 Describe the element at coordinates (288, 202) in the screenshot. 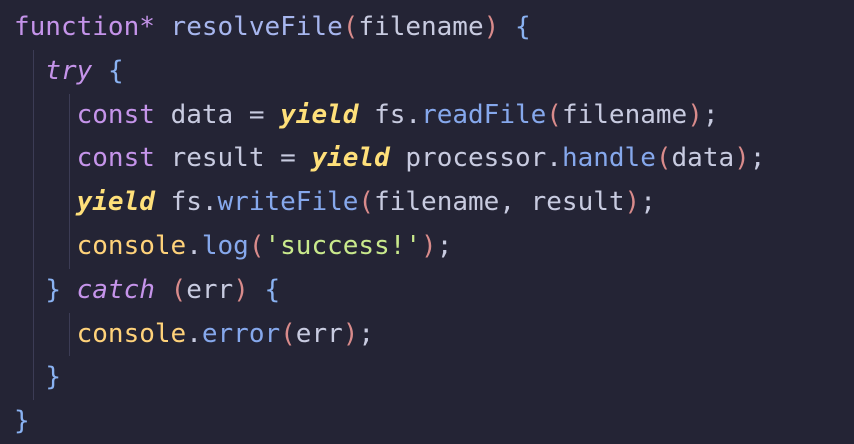

I see `method: writeFile` at that location.